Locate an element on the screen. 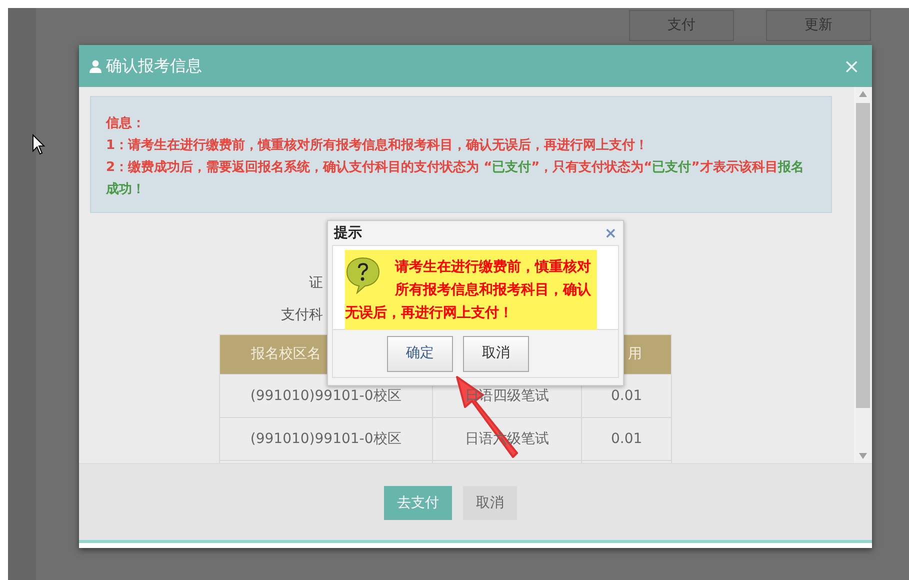 The height and width of the screenshot is (580, 909). field-label: 证 is located at coordinates (316, 283).